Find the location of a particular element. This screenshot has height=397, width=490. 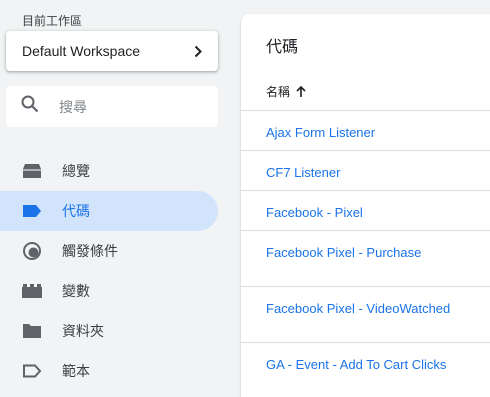

table-row: Facebook - Pixel is located at coordinates (365, 210).